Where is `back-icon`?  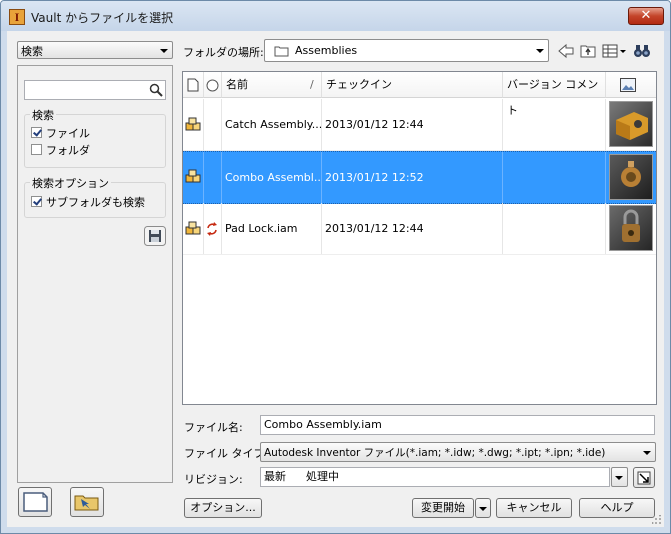
back-icon is located at coordinates (566, 51).